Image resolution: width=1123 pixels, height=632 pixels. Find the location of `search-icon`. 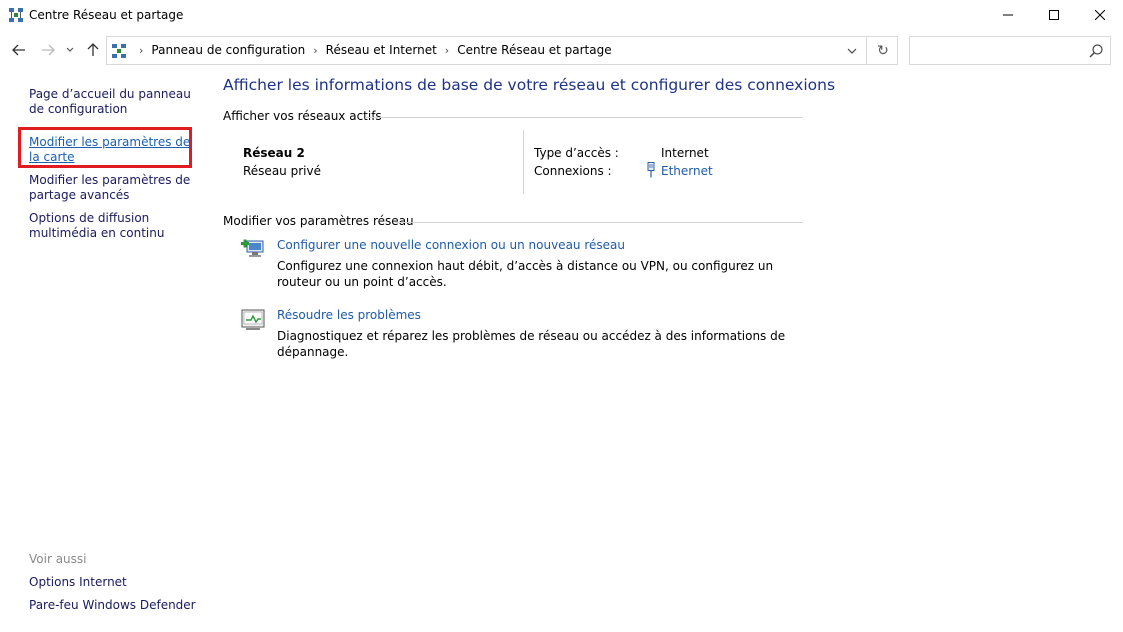

search-icon is located at coordinates (1096, 51).